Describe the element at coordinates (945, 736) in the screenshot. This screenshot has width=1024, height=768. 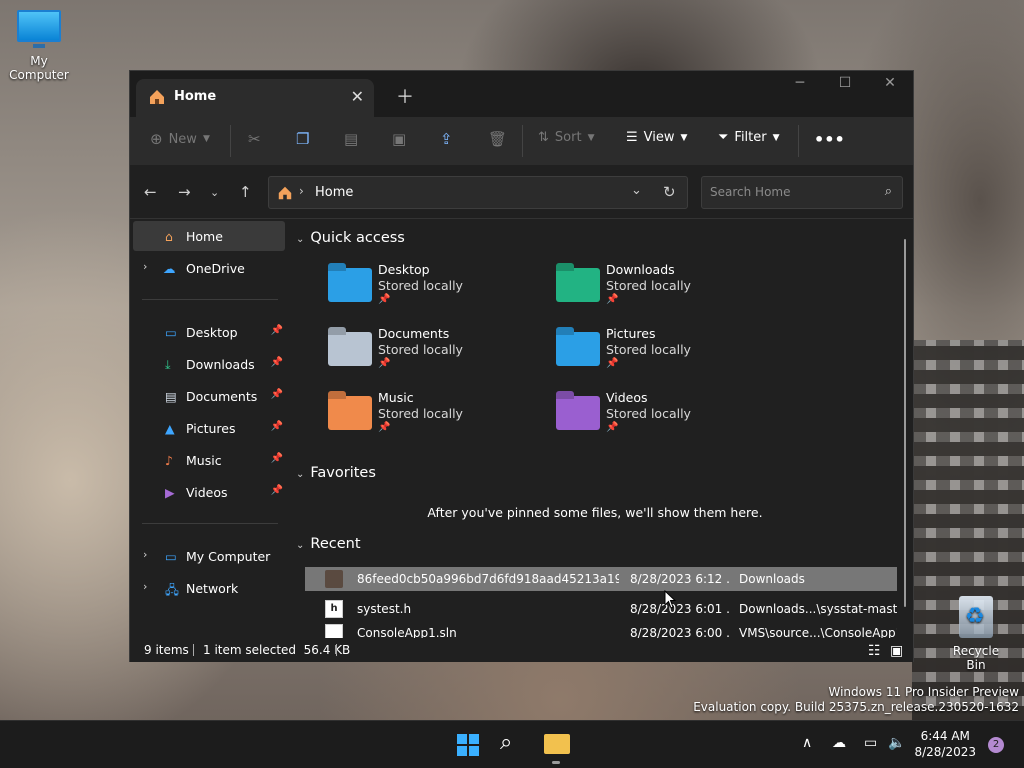
I see `time: 6:44 AM` at that location.